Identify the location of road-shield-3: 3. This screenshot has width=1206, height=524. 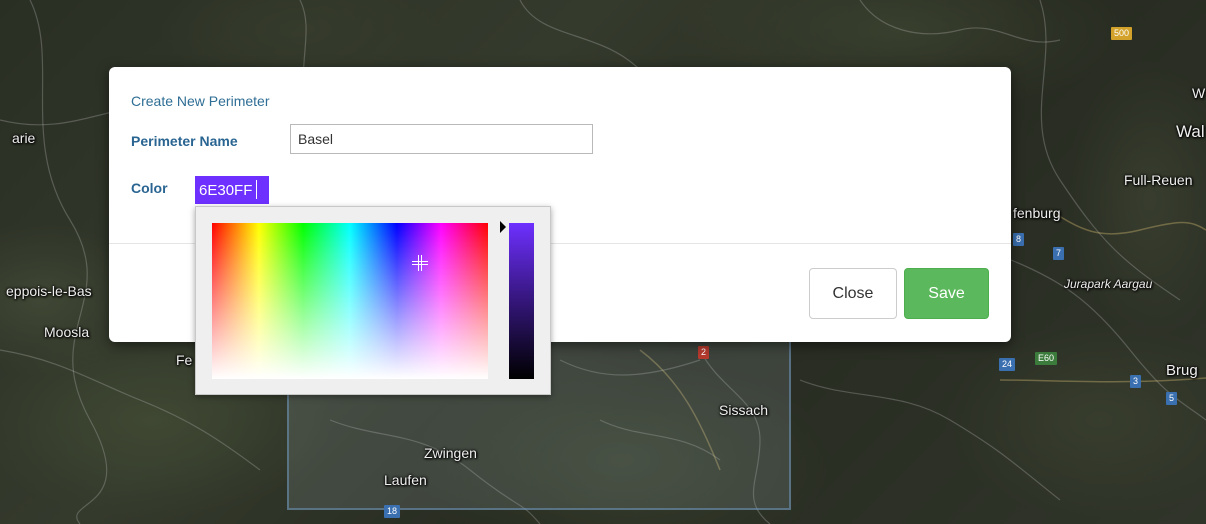
(1136, 381).